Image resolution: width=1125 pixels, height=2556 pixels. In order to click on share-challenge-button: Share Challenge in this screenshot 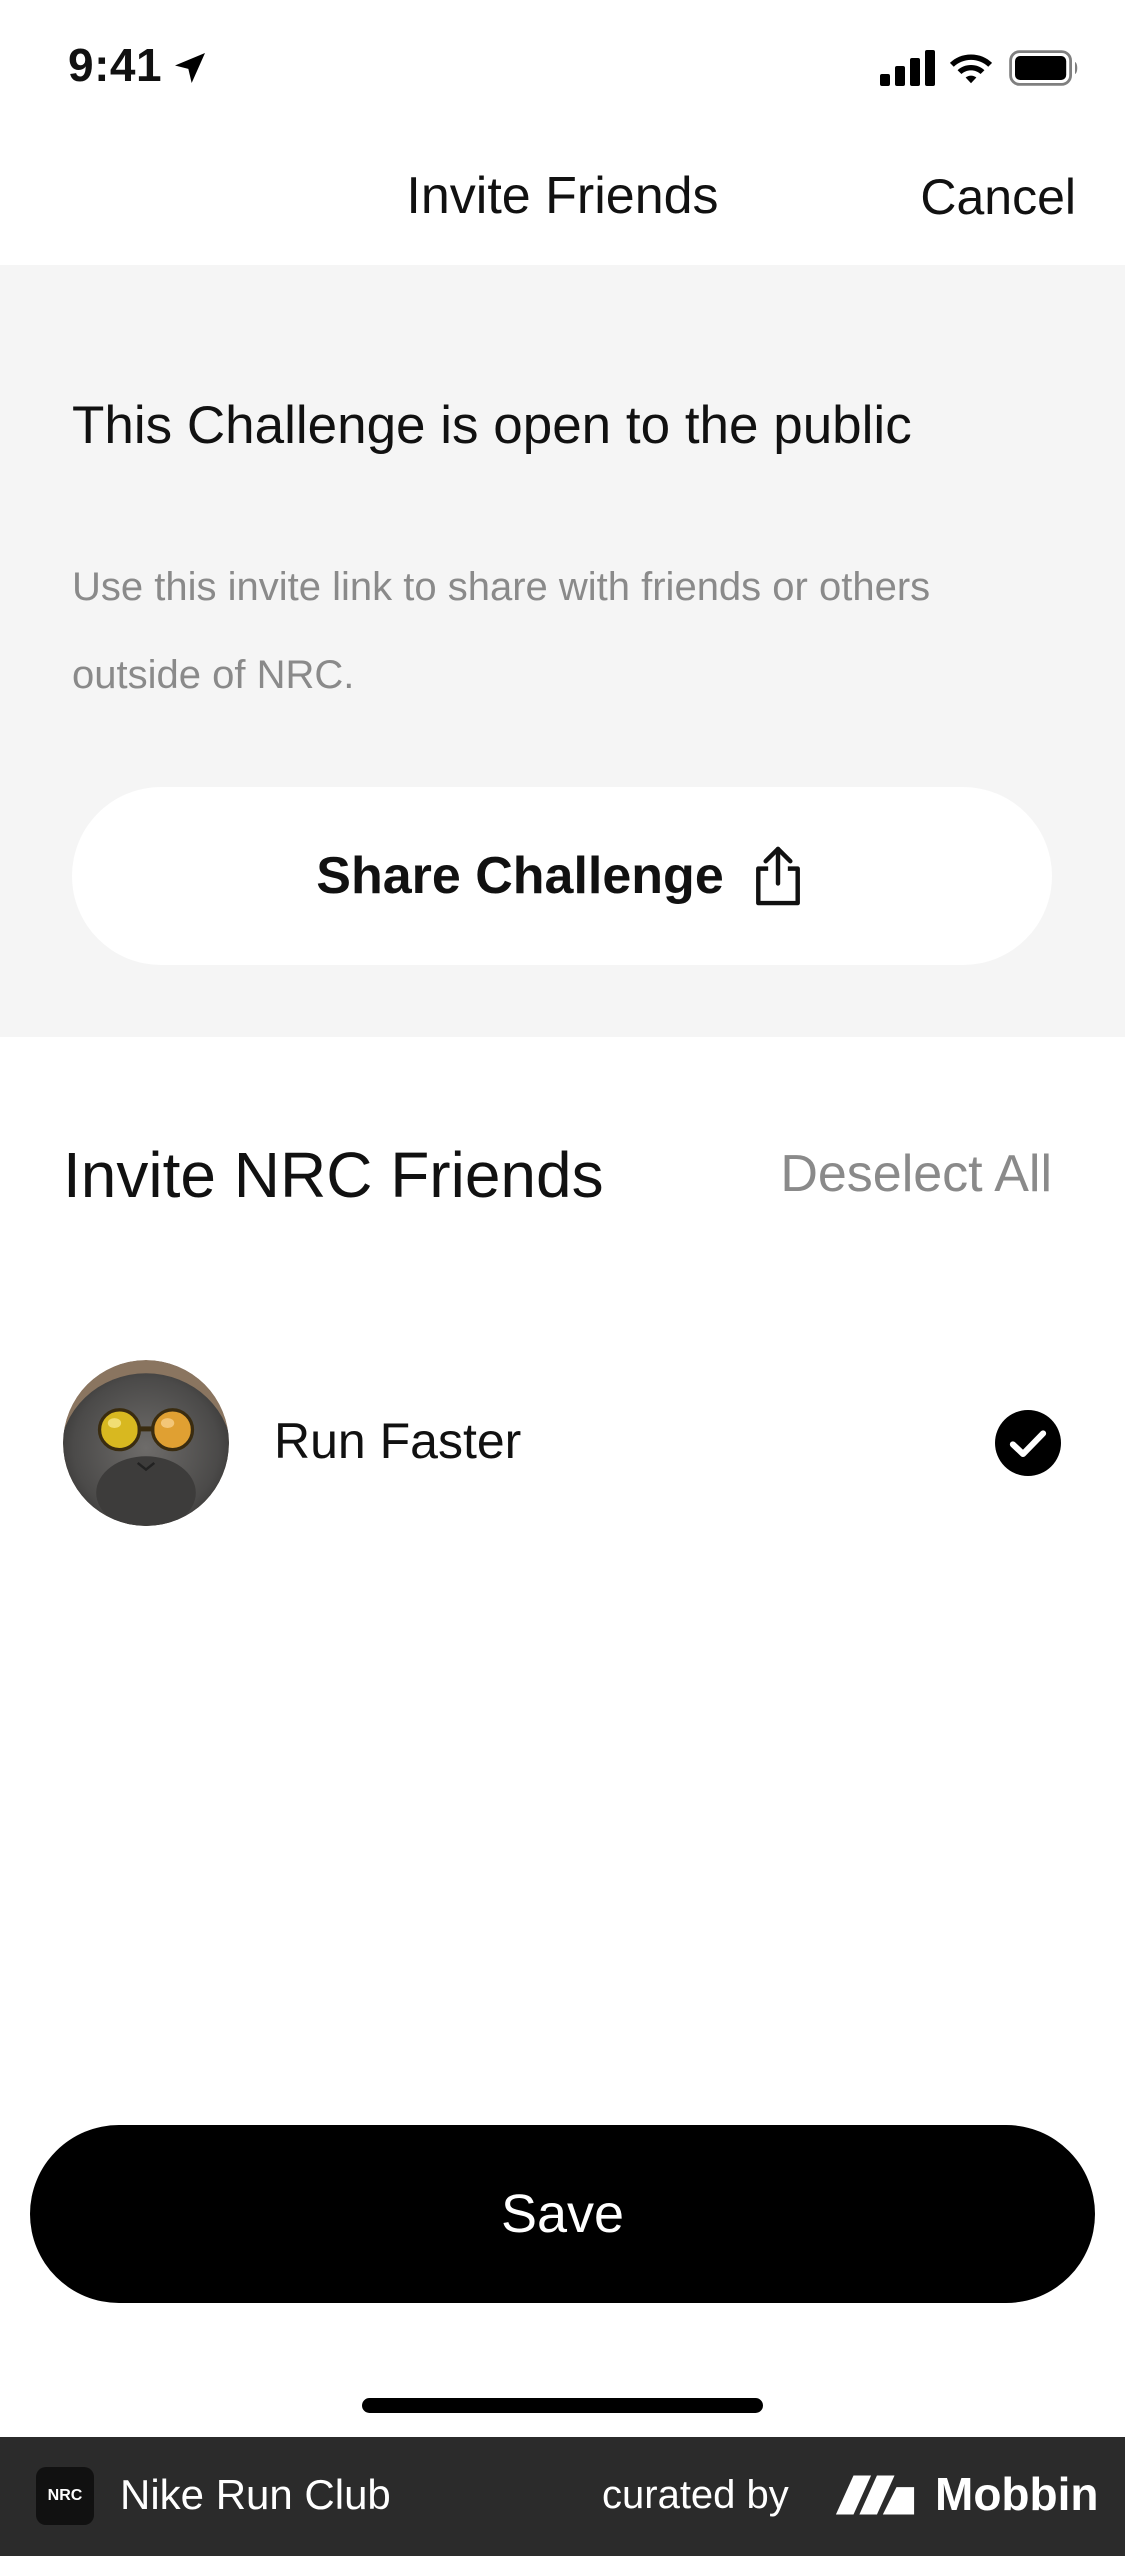, I will do `click(562, 876)`.